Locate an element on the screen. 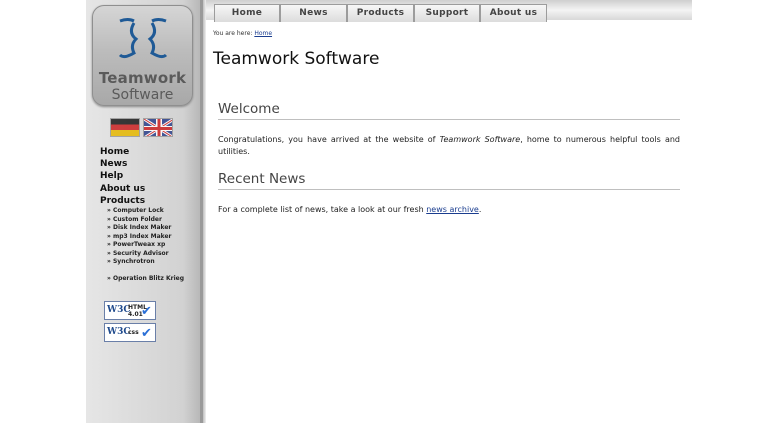  german-flag-icon is located at coordinates (125, 127).